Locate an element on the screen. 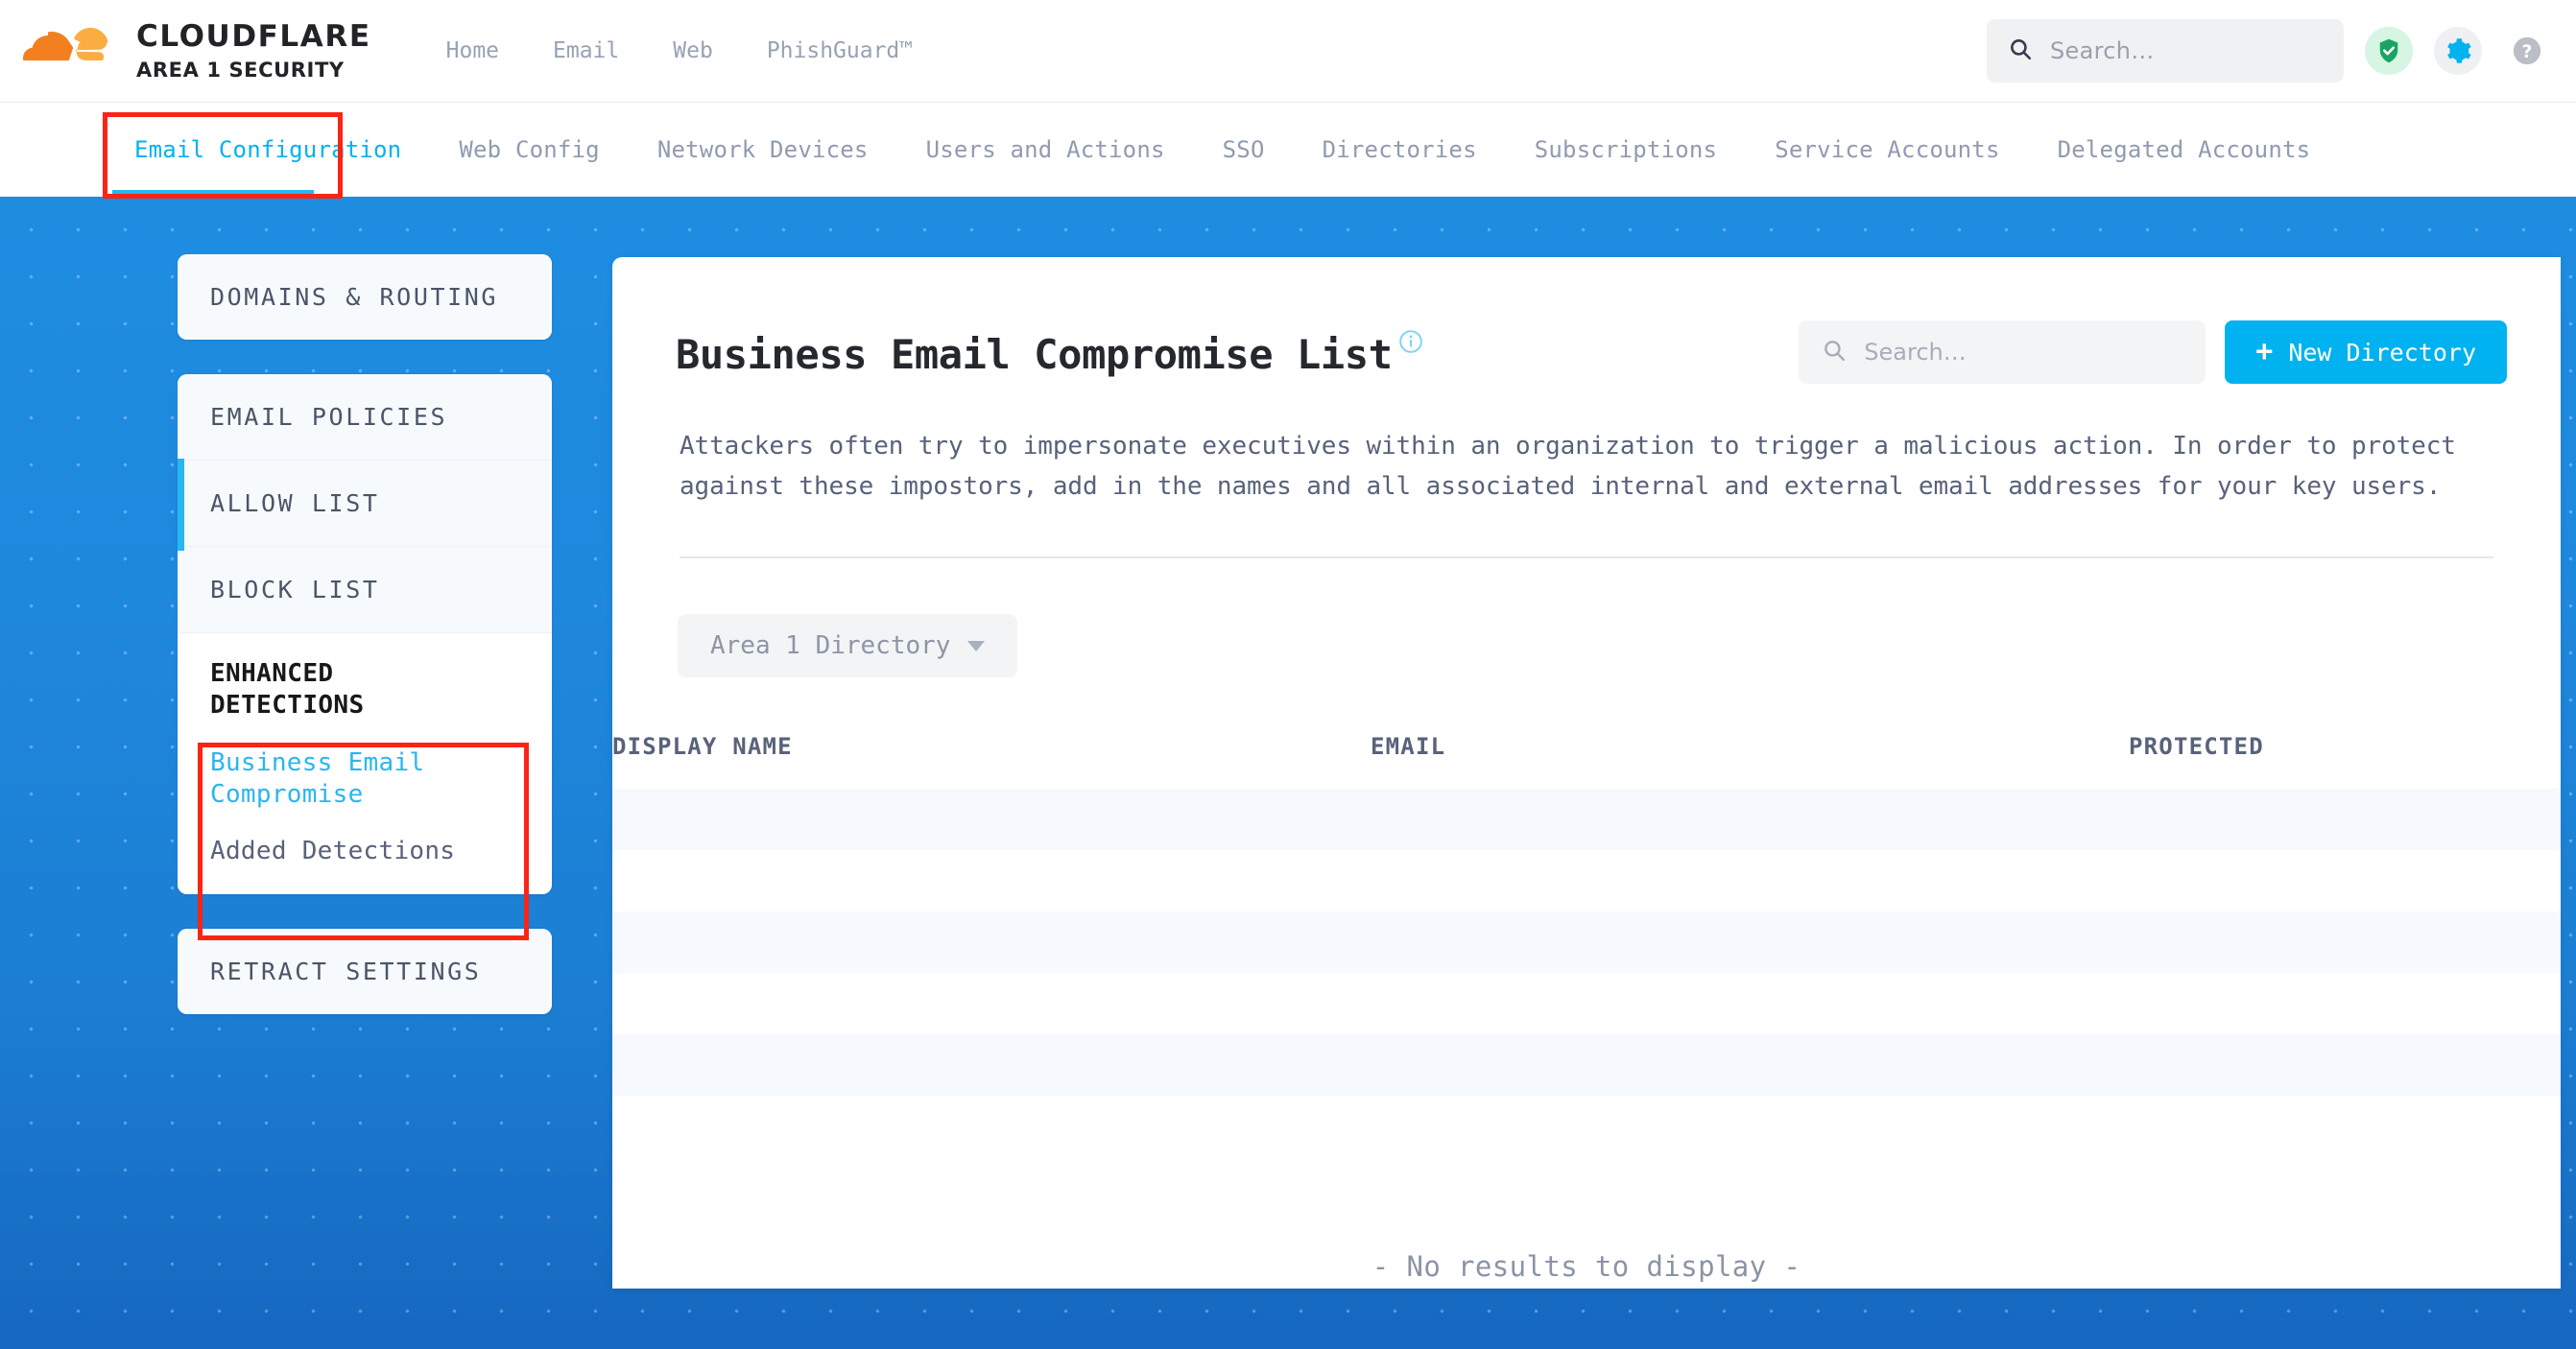 Image resolution: width=2576 pixels, height=1349 pixels. brand-title: CLOUDFLARE is located at coordinates (253, 36).